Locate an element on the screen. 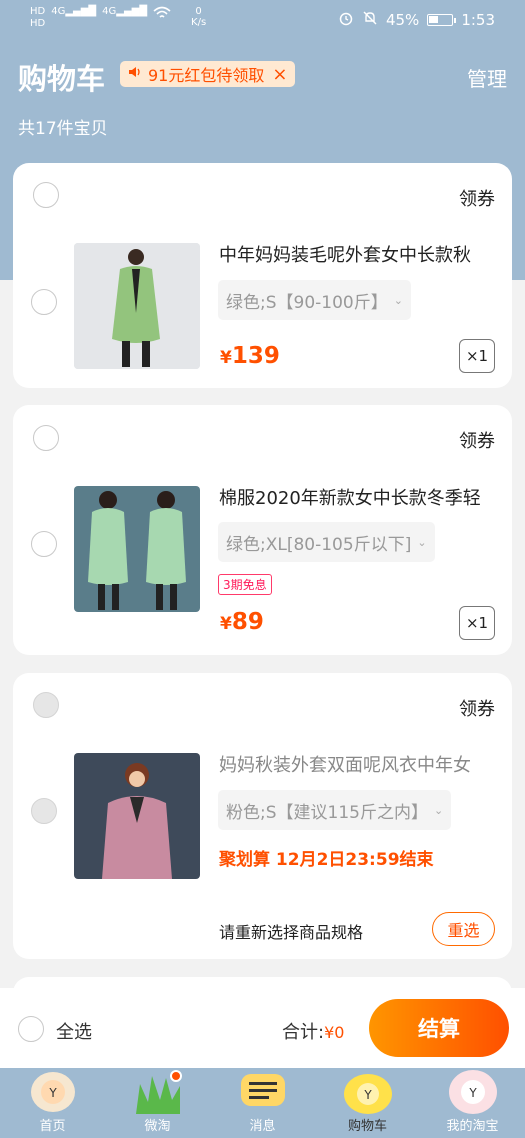 The image size is (525, 1138). speaker-icon is located at coordinates (135, 74).